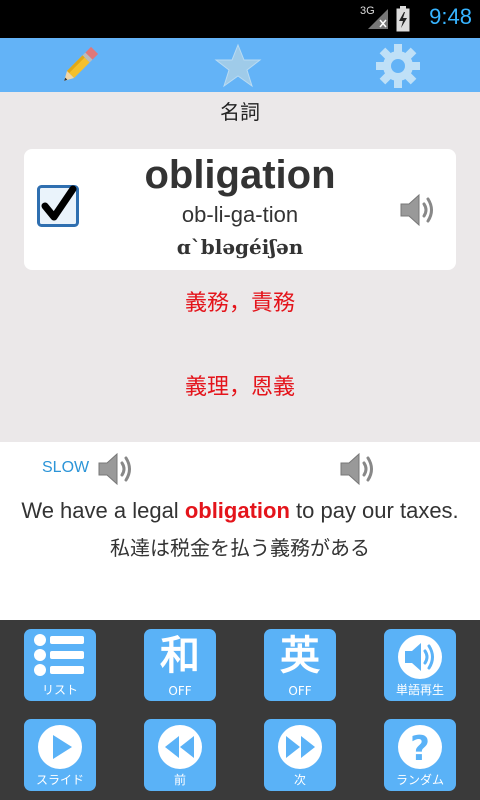 The height and width of the screenshot is (800, 480). I want to click on slide-button: スライド, so click(60, 755).